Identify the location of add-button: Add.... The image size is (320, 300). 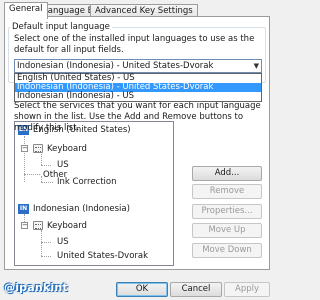
(227, 173).